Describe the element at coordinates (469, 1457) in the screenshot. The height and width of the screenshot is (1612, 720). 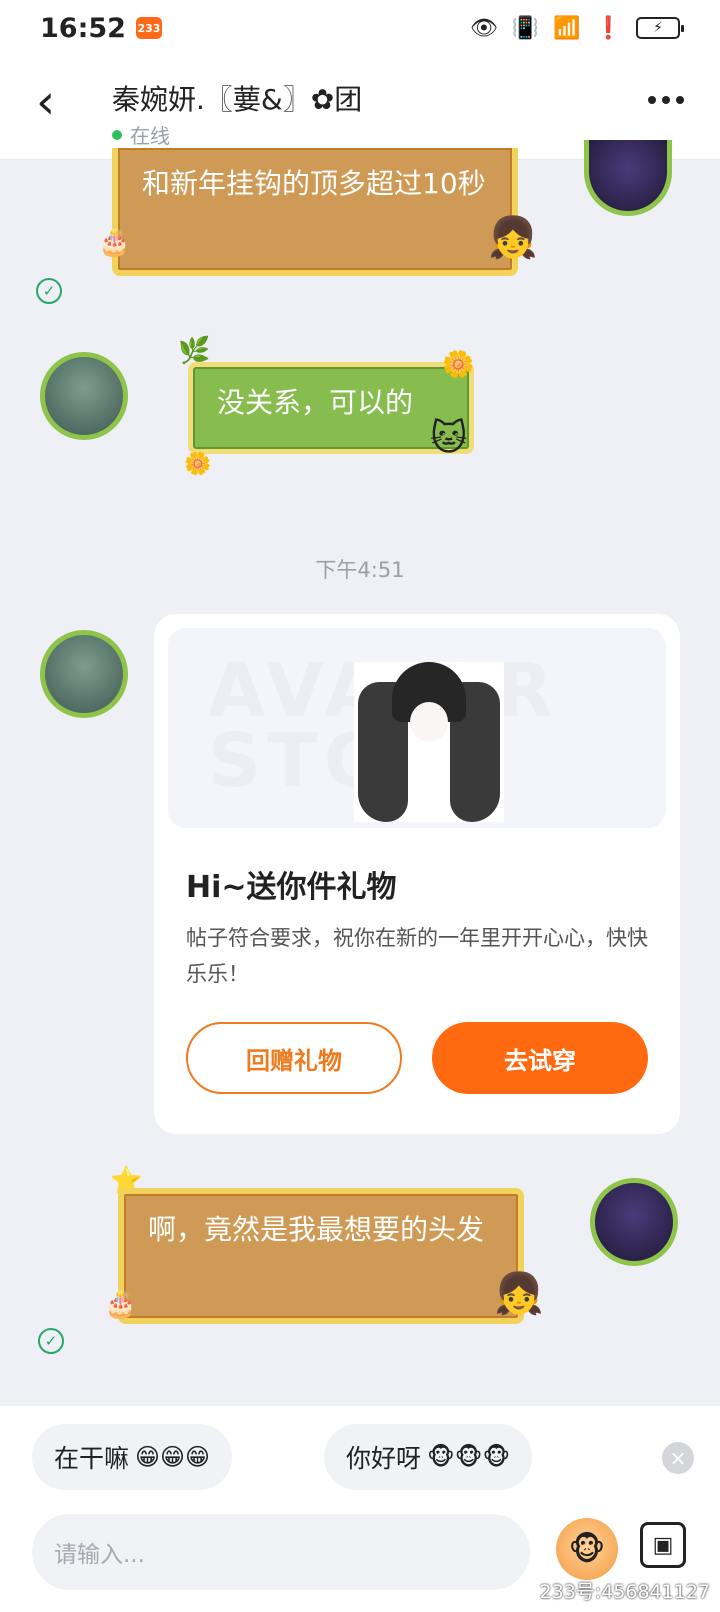
I see `monkey-emoji-icon: 🐵🐵🐵` at that location.